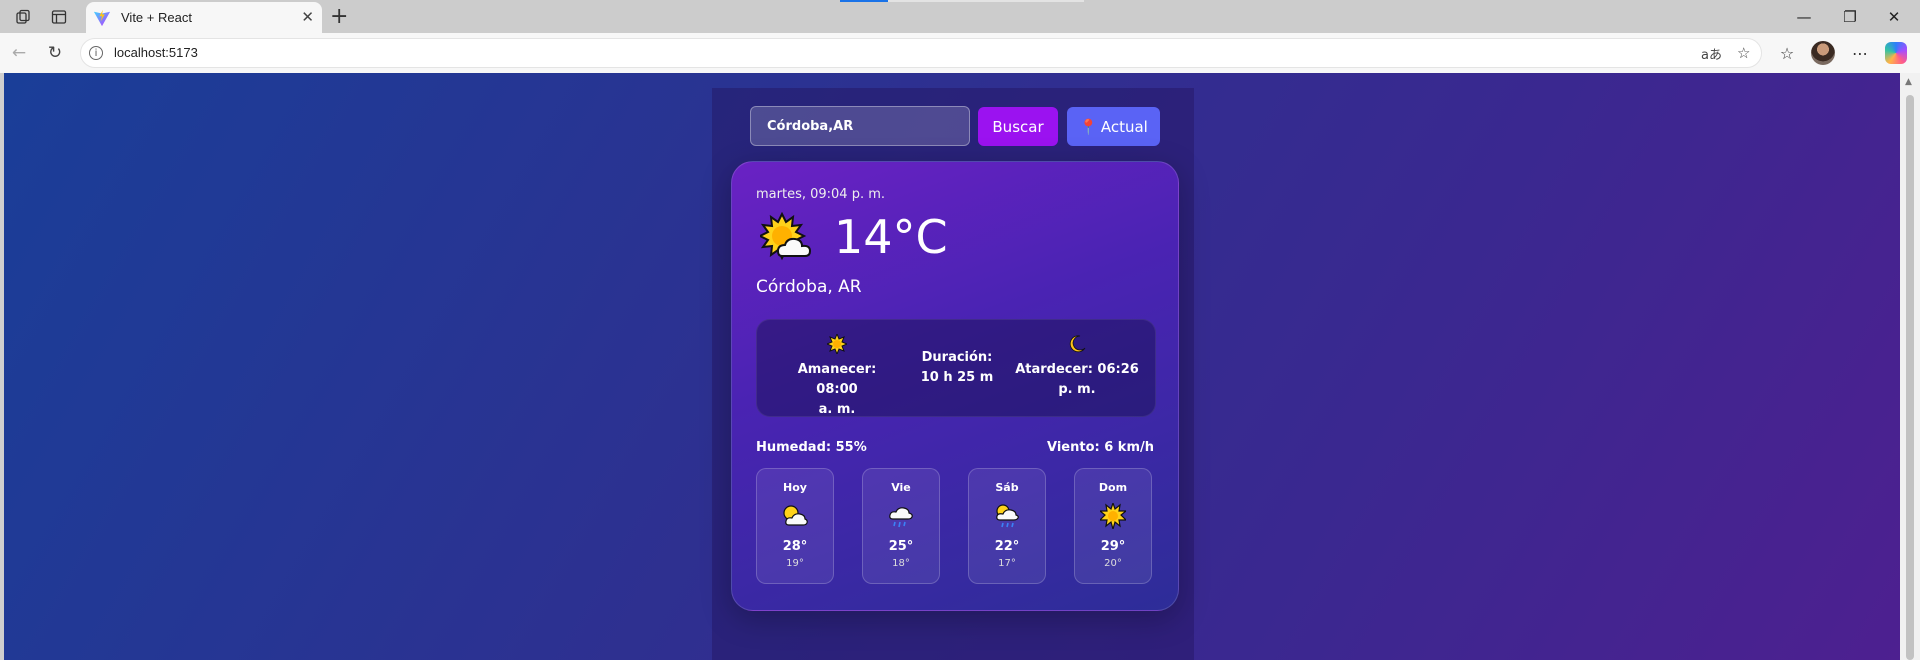 This screenshot has height=660, width=1920. Describe the element at coordinates (1007, 516) in the screenshot. I see `sun-rain-cloud-icon` at that location.